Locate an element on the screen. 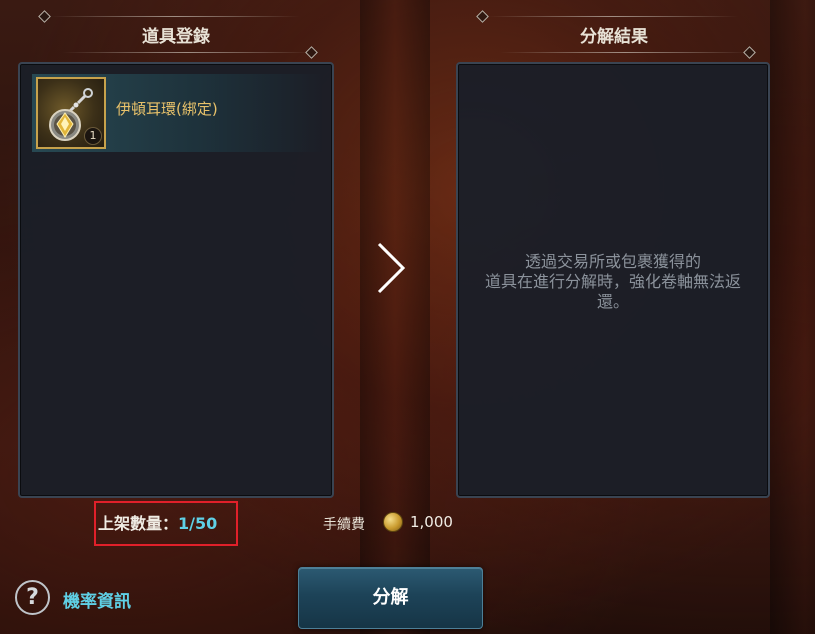  probability-info-link: 機率資訊 is located at coordinates (97, 599).